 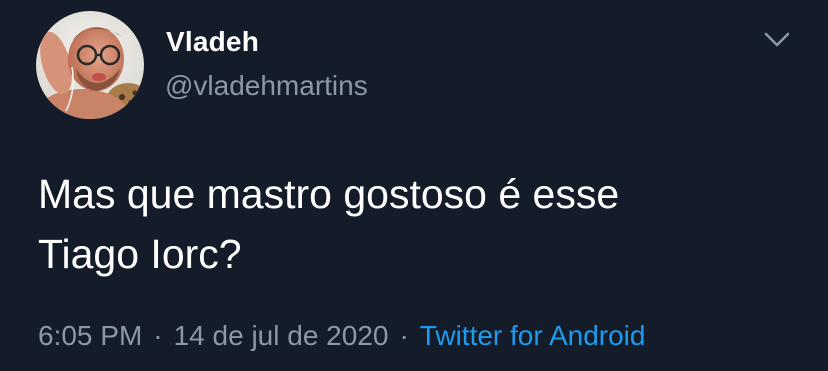 I want to click on avatar-image, so click(x=90, y=65).